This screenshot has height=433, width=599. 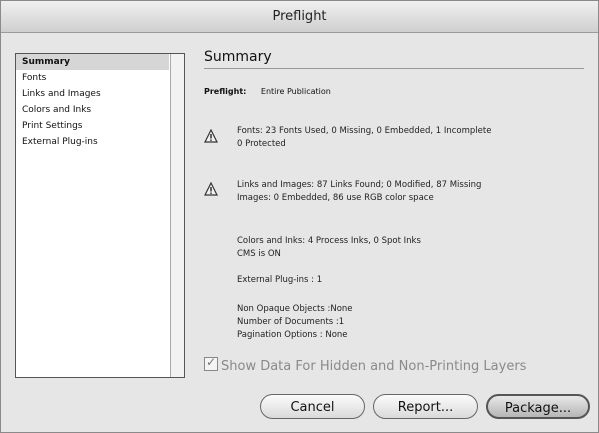 What do you see at coordinates (291, 322) in the screenshot?
I see `documents-line: Number of Documents :1` at bounding box center [291, 322].